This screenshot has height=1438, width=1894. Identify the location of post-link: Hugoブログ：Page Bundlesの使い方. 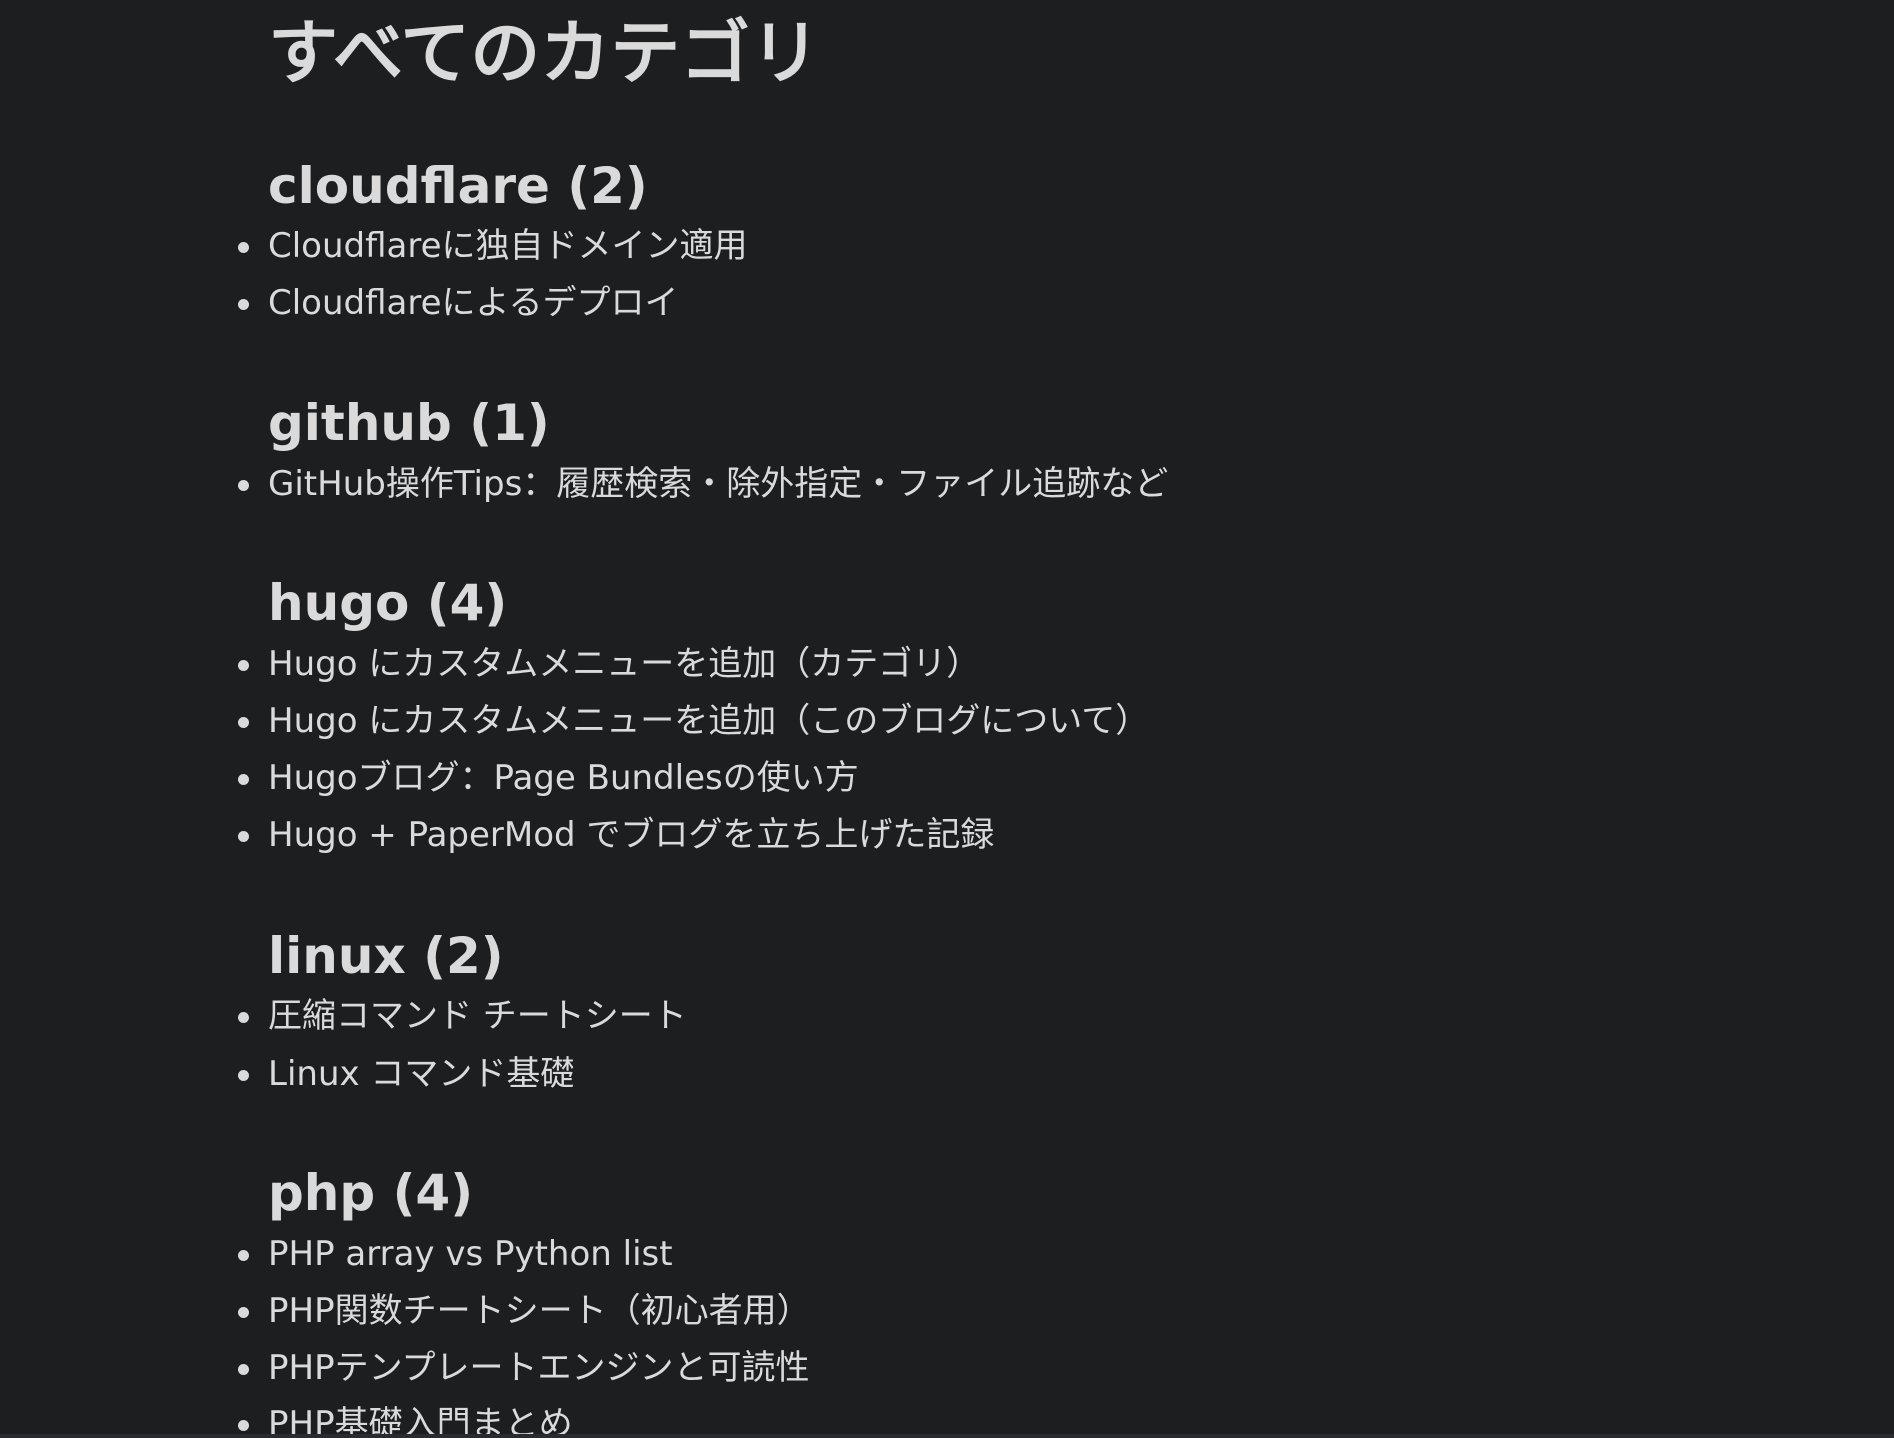
(548, 778).